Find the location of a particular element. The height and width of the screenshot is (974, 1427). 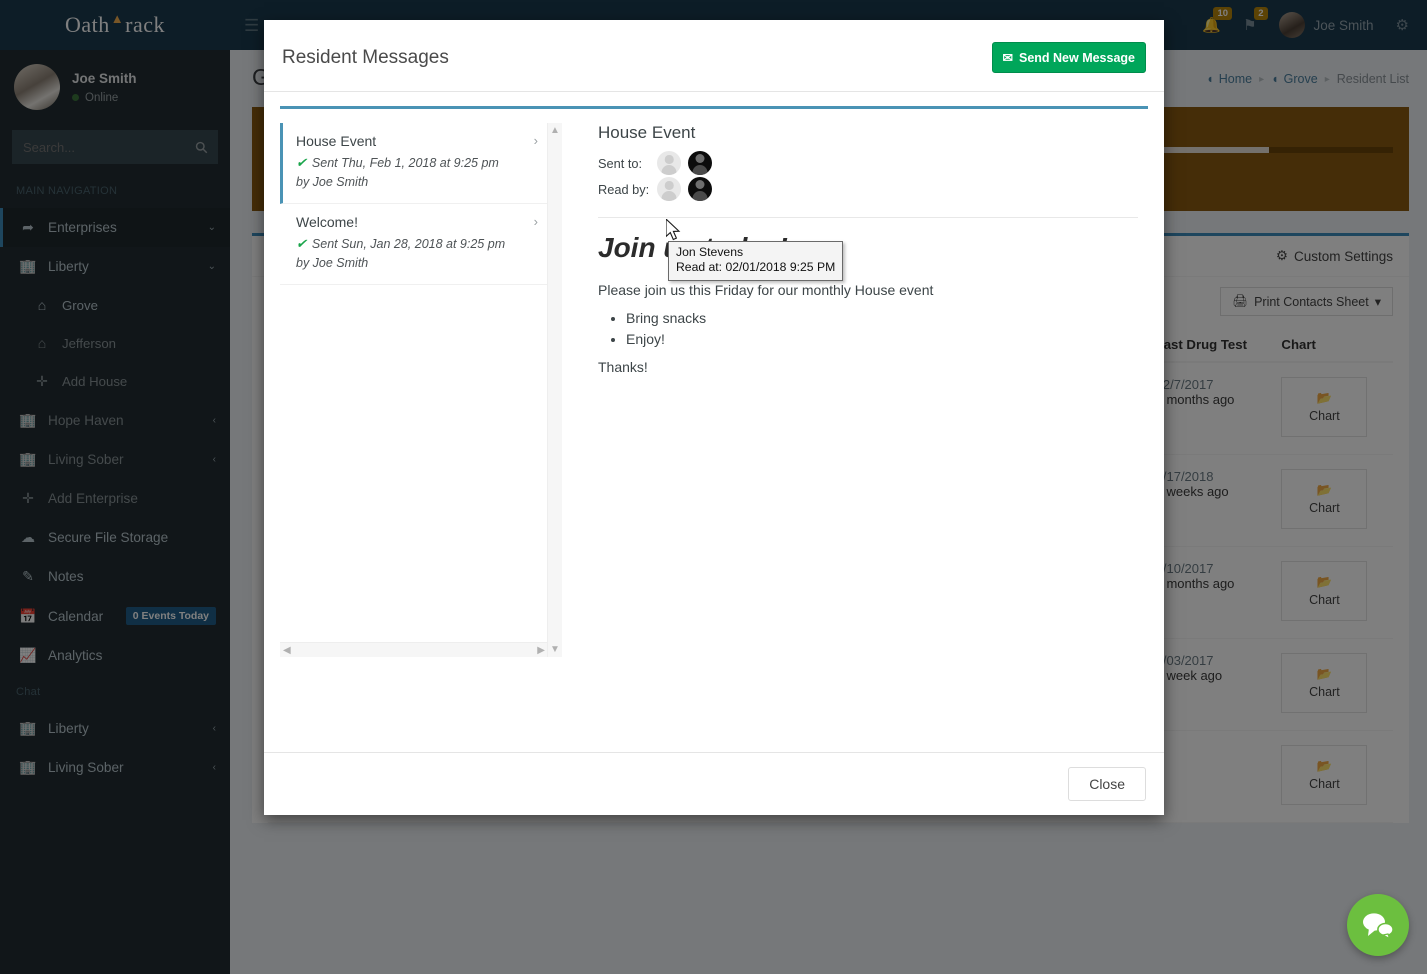

sent-to-label: Sent to: is located at coordinates (620, 163).